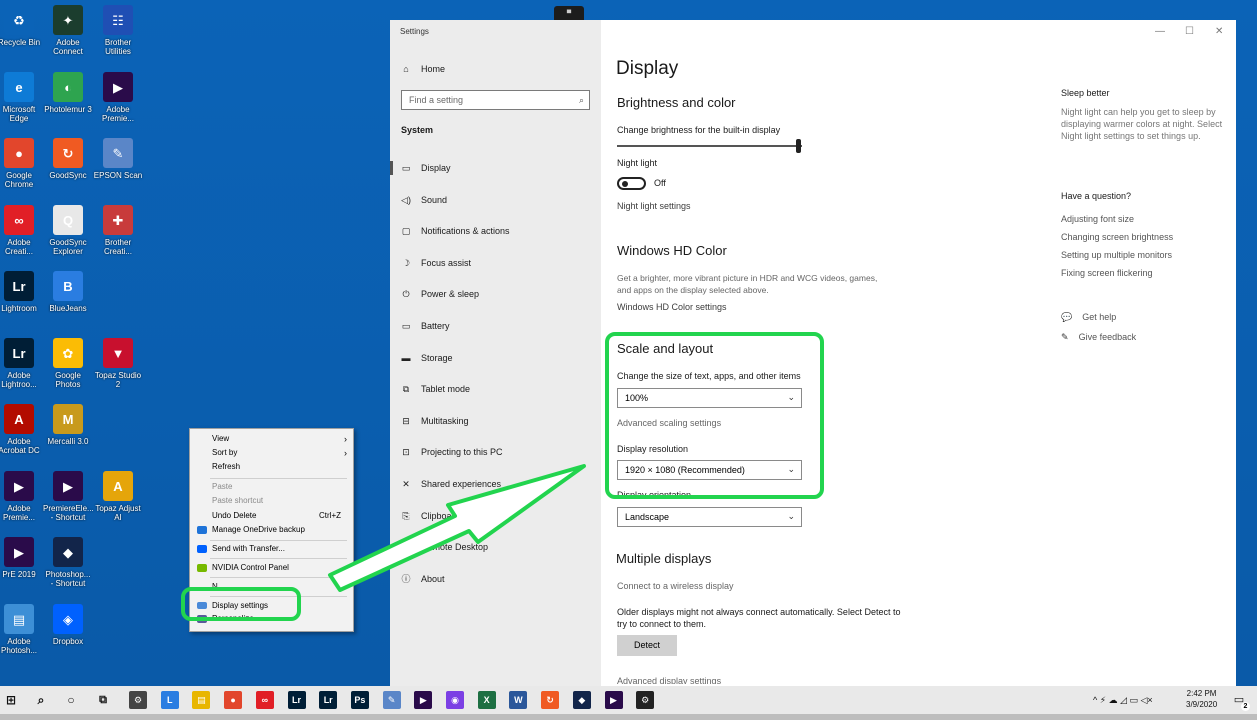 The image size is (1257, 720). Describe the element at coordinates (495, 200) in the screenshot. I see `sidebar-item-sound: ◁) Sound` at that location.